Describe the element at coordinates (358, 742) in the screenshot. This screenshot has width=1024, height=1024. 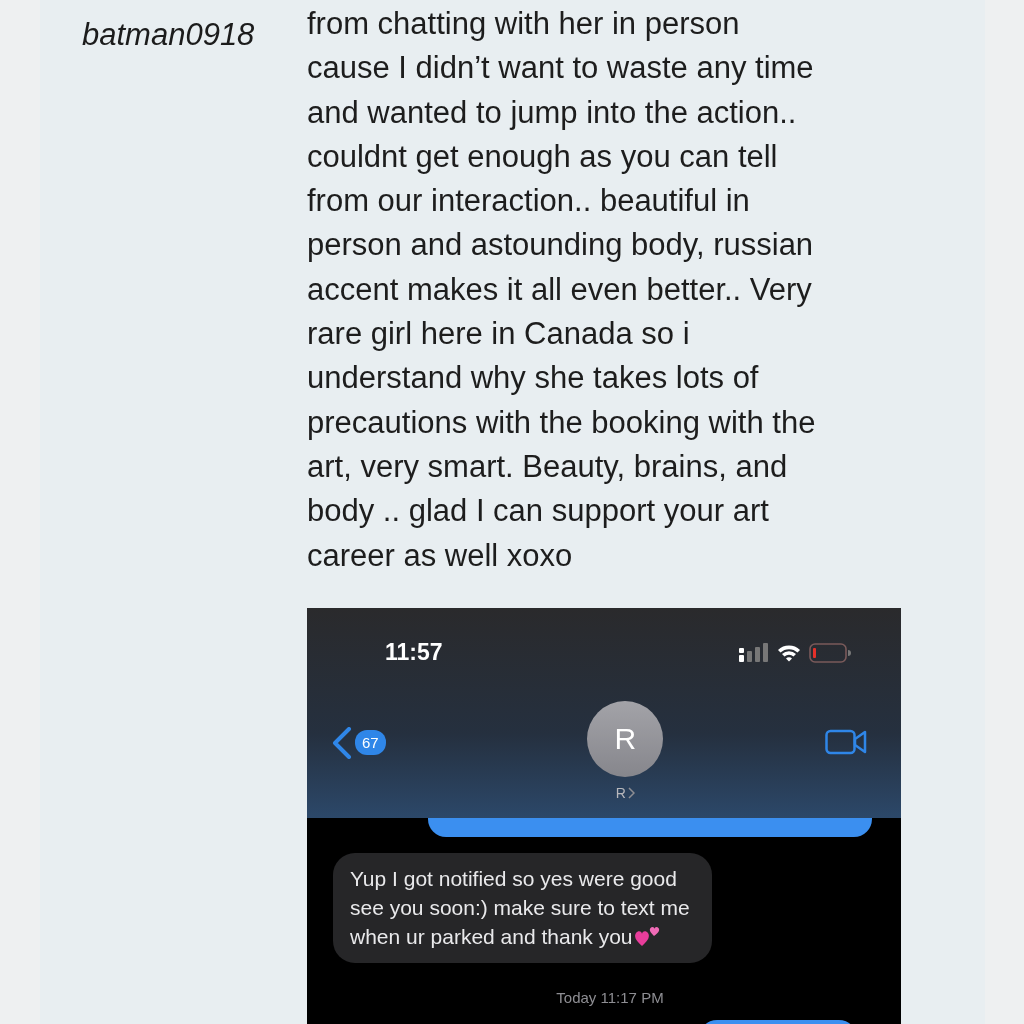
I see `back-button: 67` at that location.